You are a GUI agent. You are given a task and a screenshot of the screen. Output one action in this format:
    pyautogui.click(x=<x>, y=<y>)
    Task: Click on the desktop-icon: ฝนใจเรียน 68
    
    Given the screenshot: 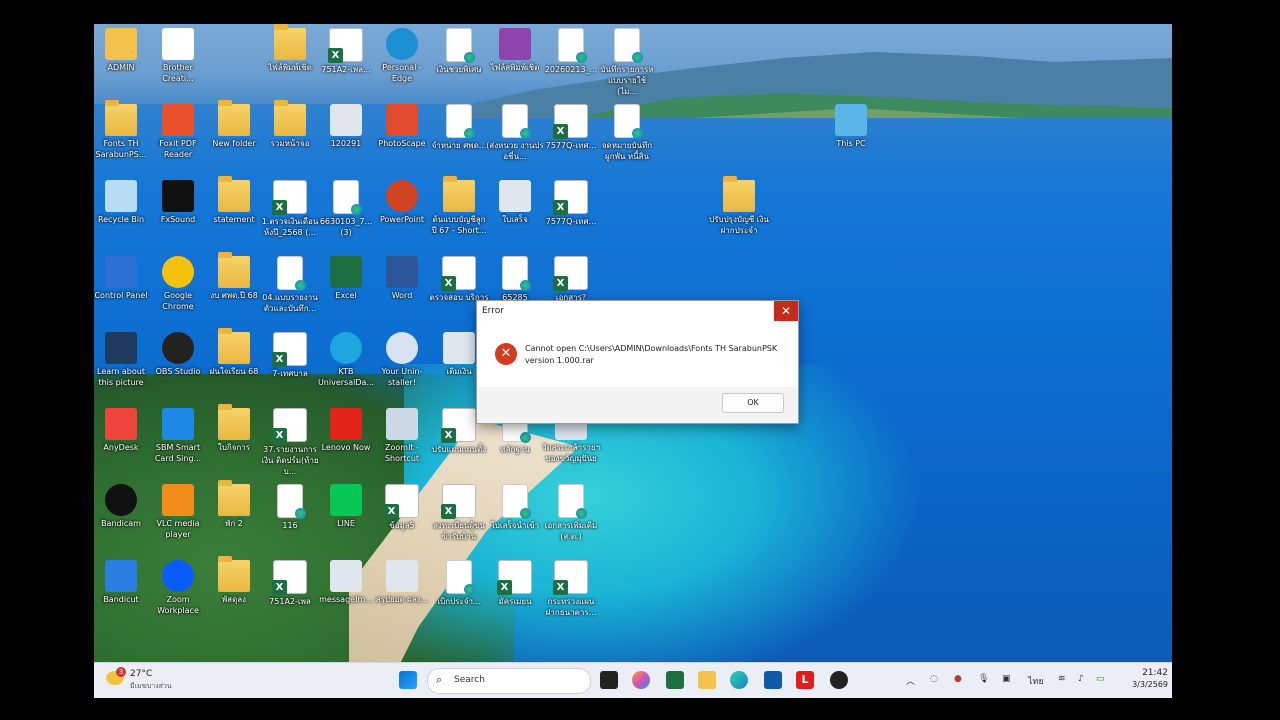 What is the action you would take?
    pyautogui.click(x=234, y=352)
    